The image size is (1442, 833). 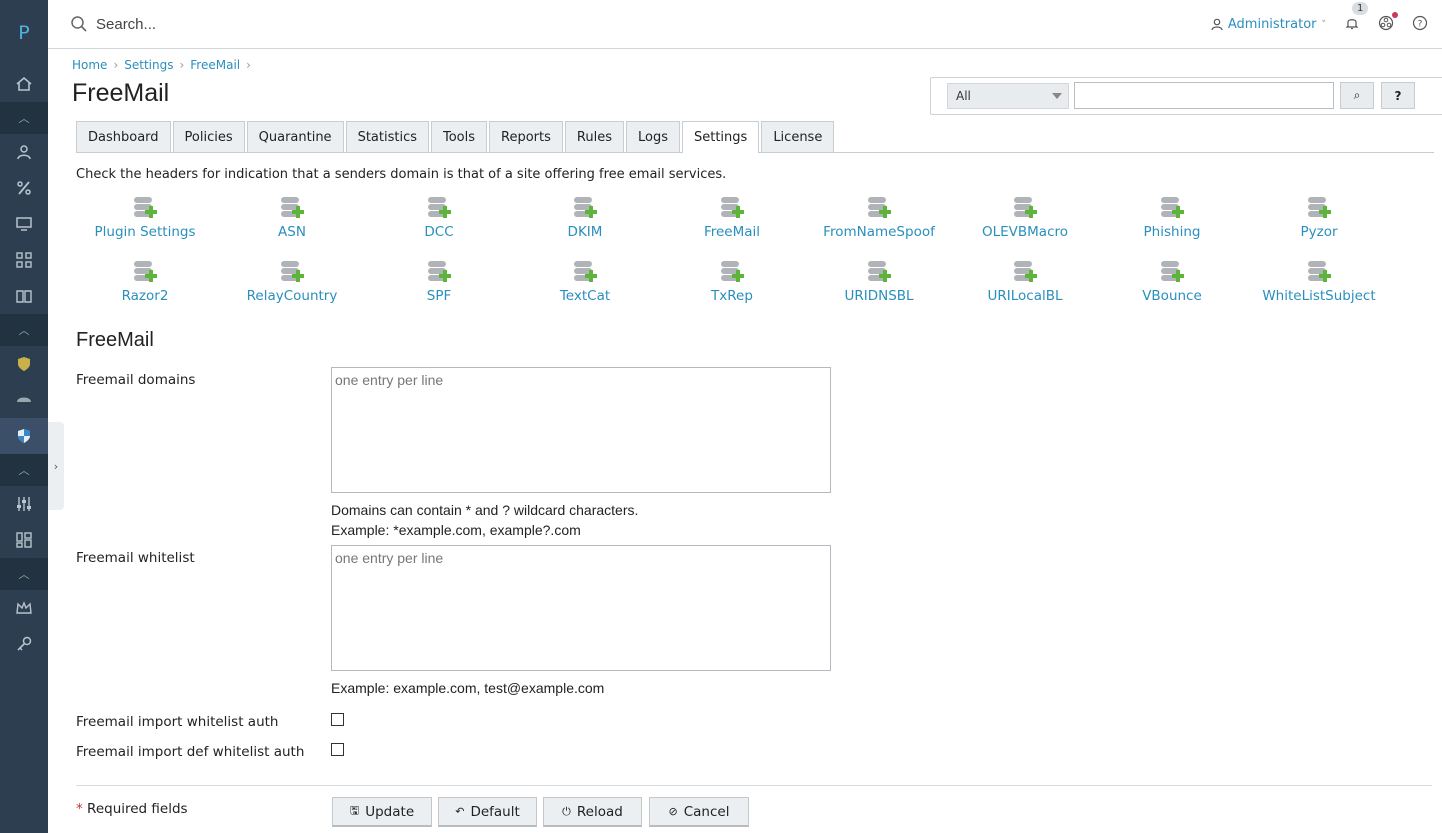 I want to click on tab-reports: Reports, so click(x=526, y=136).